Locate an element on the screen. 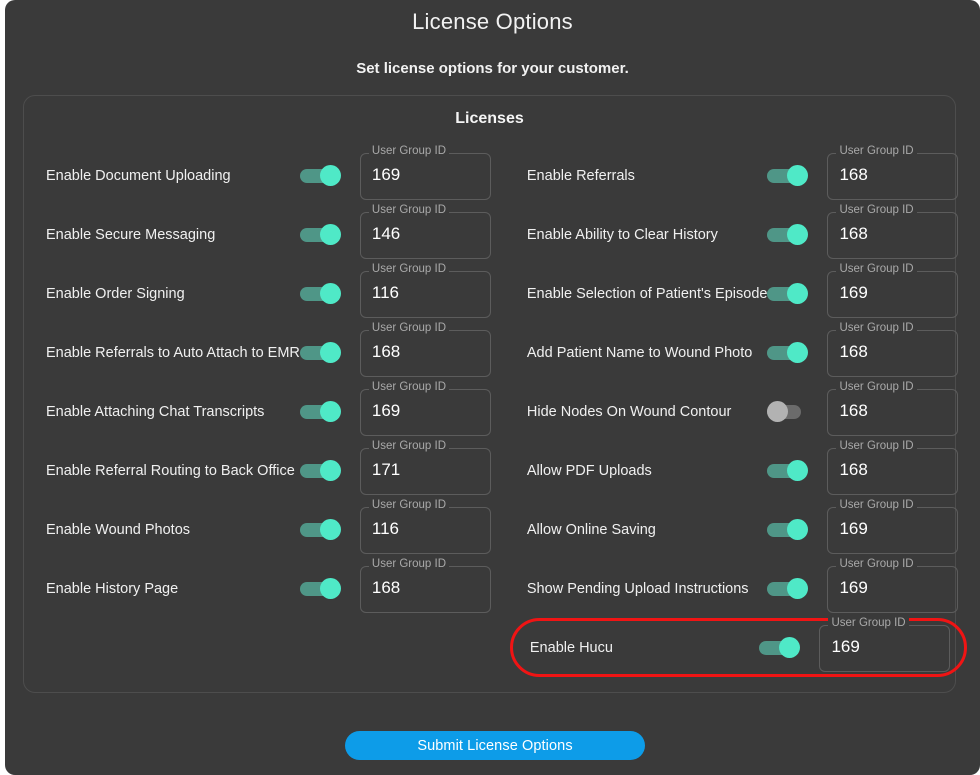  license-option-label: Enable History Page is located at coordinates (112, 588).